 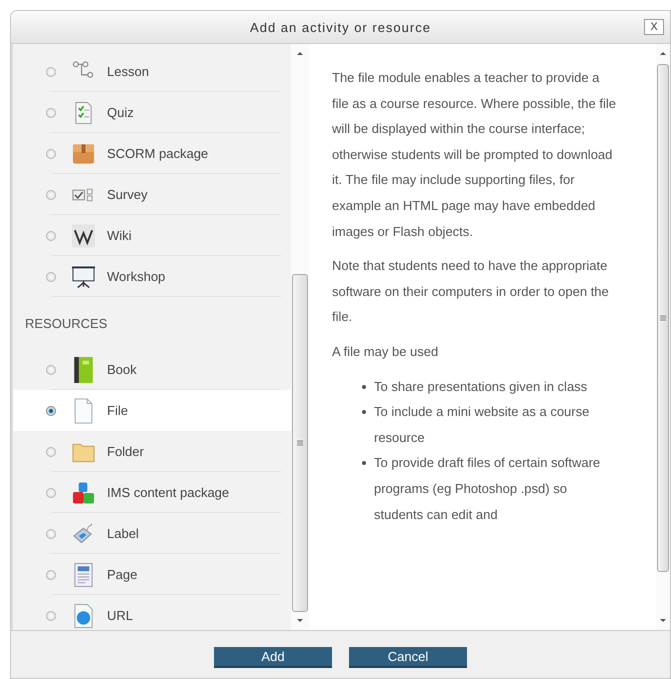 What do you see at coordinates (128, 71) in the screenshot?
I see `module-label: Lesson` at bounding box center [128, 71].